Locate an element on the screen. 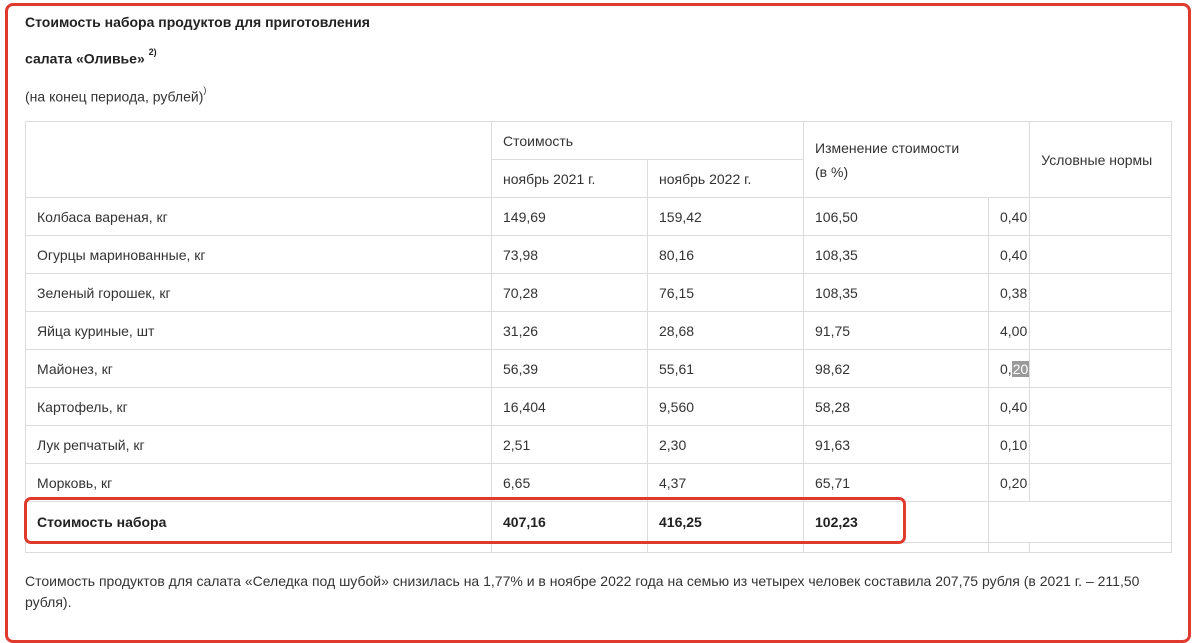  row-name: Картофель, кг is located at coordinates (258, 406).